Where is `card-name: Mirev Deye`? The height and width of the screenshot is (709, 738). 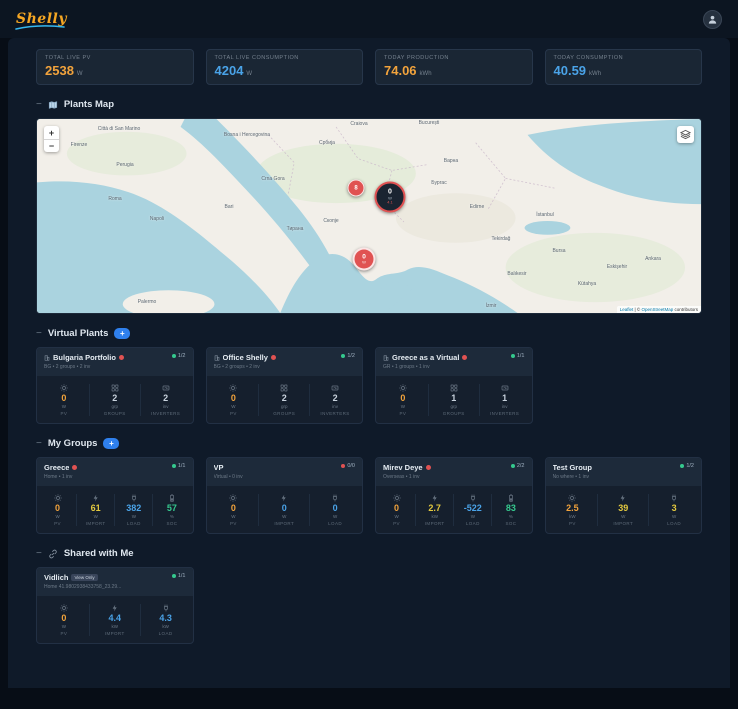
card-name: Mirev Deye is located at coordinates (403, 467).